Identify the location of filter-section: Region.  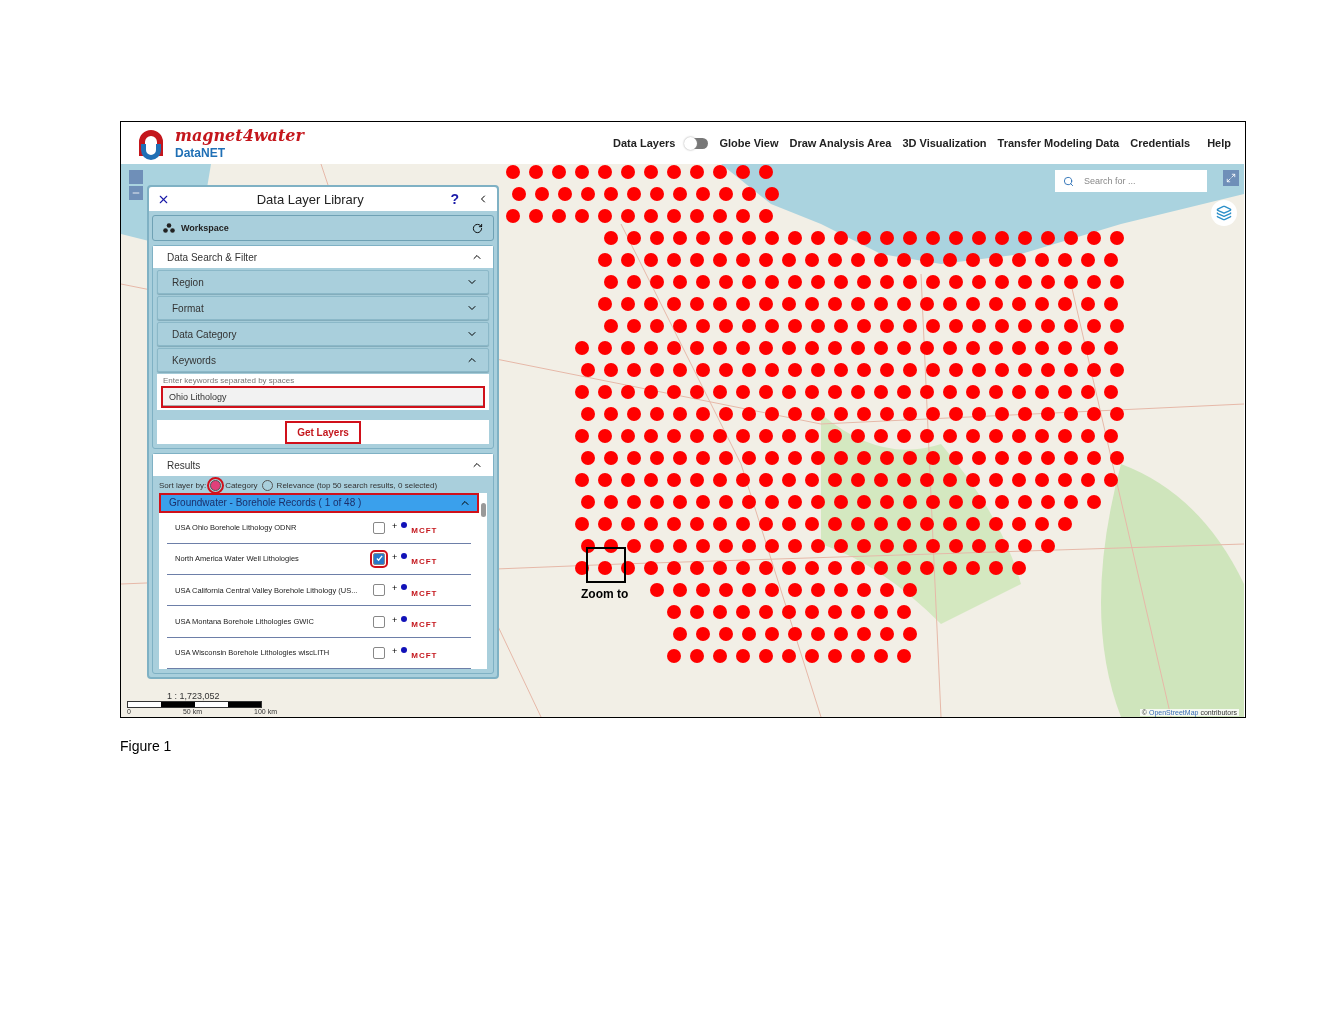
(323, 282).